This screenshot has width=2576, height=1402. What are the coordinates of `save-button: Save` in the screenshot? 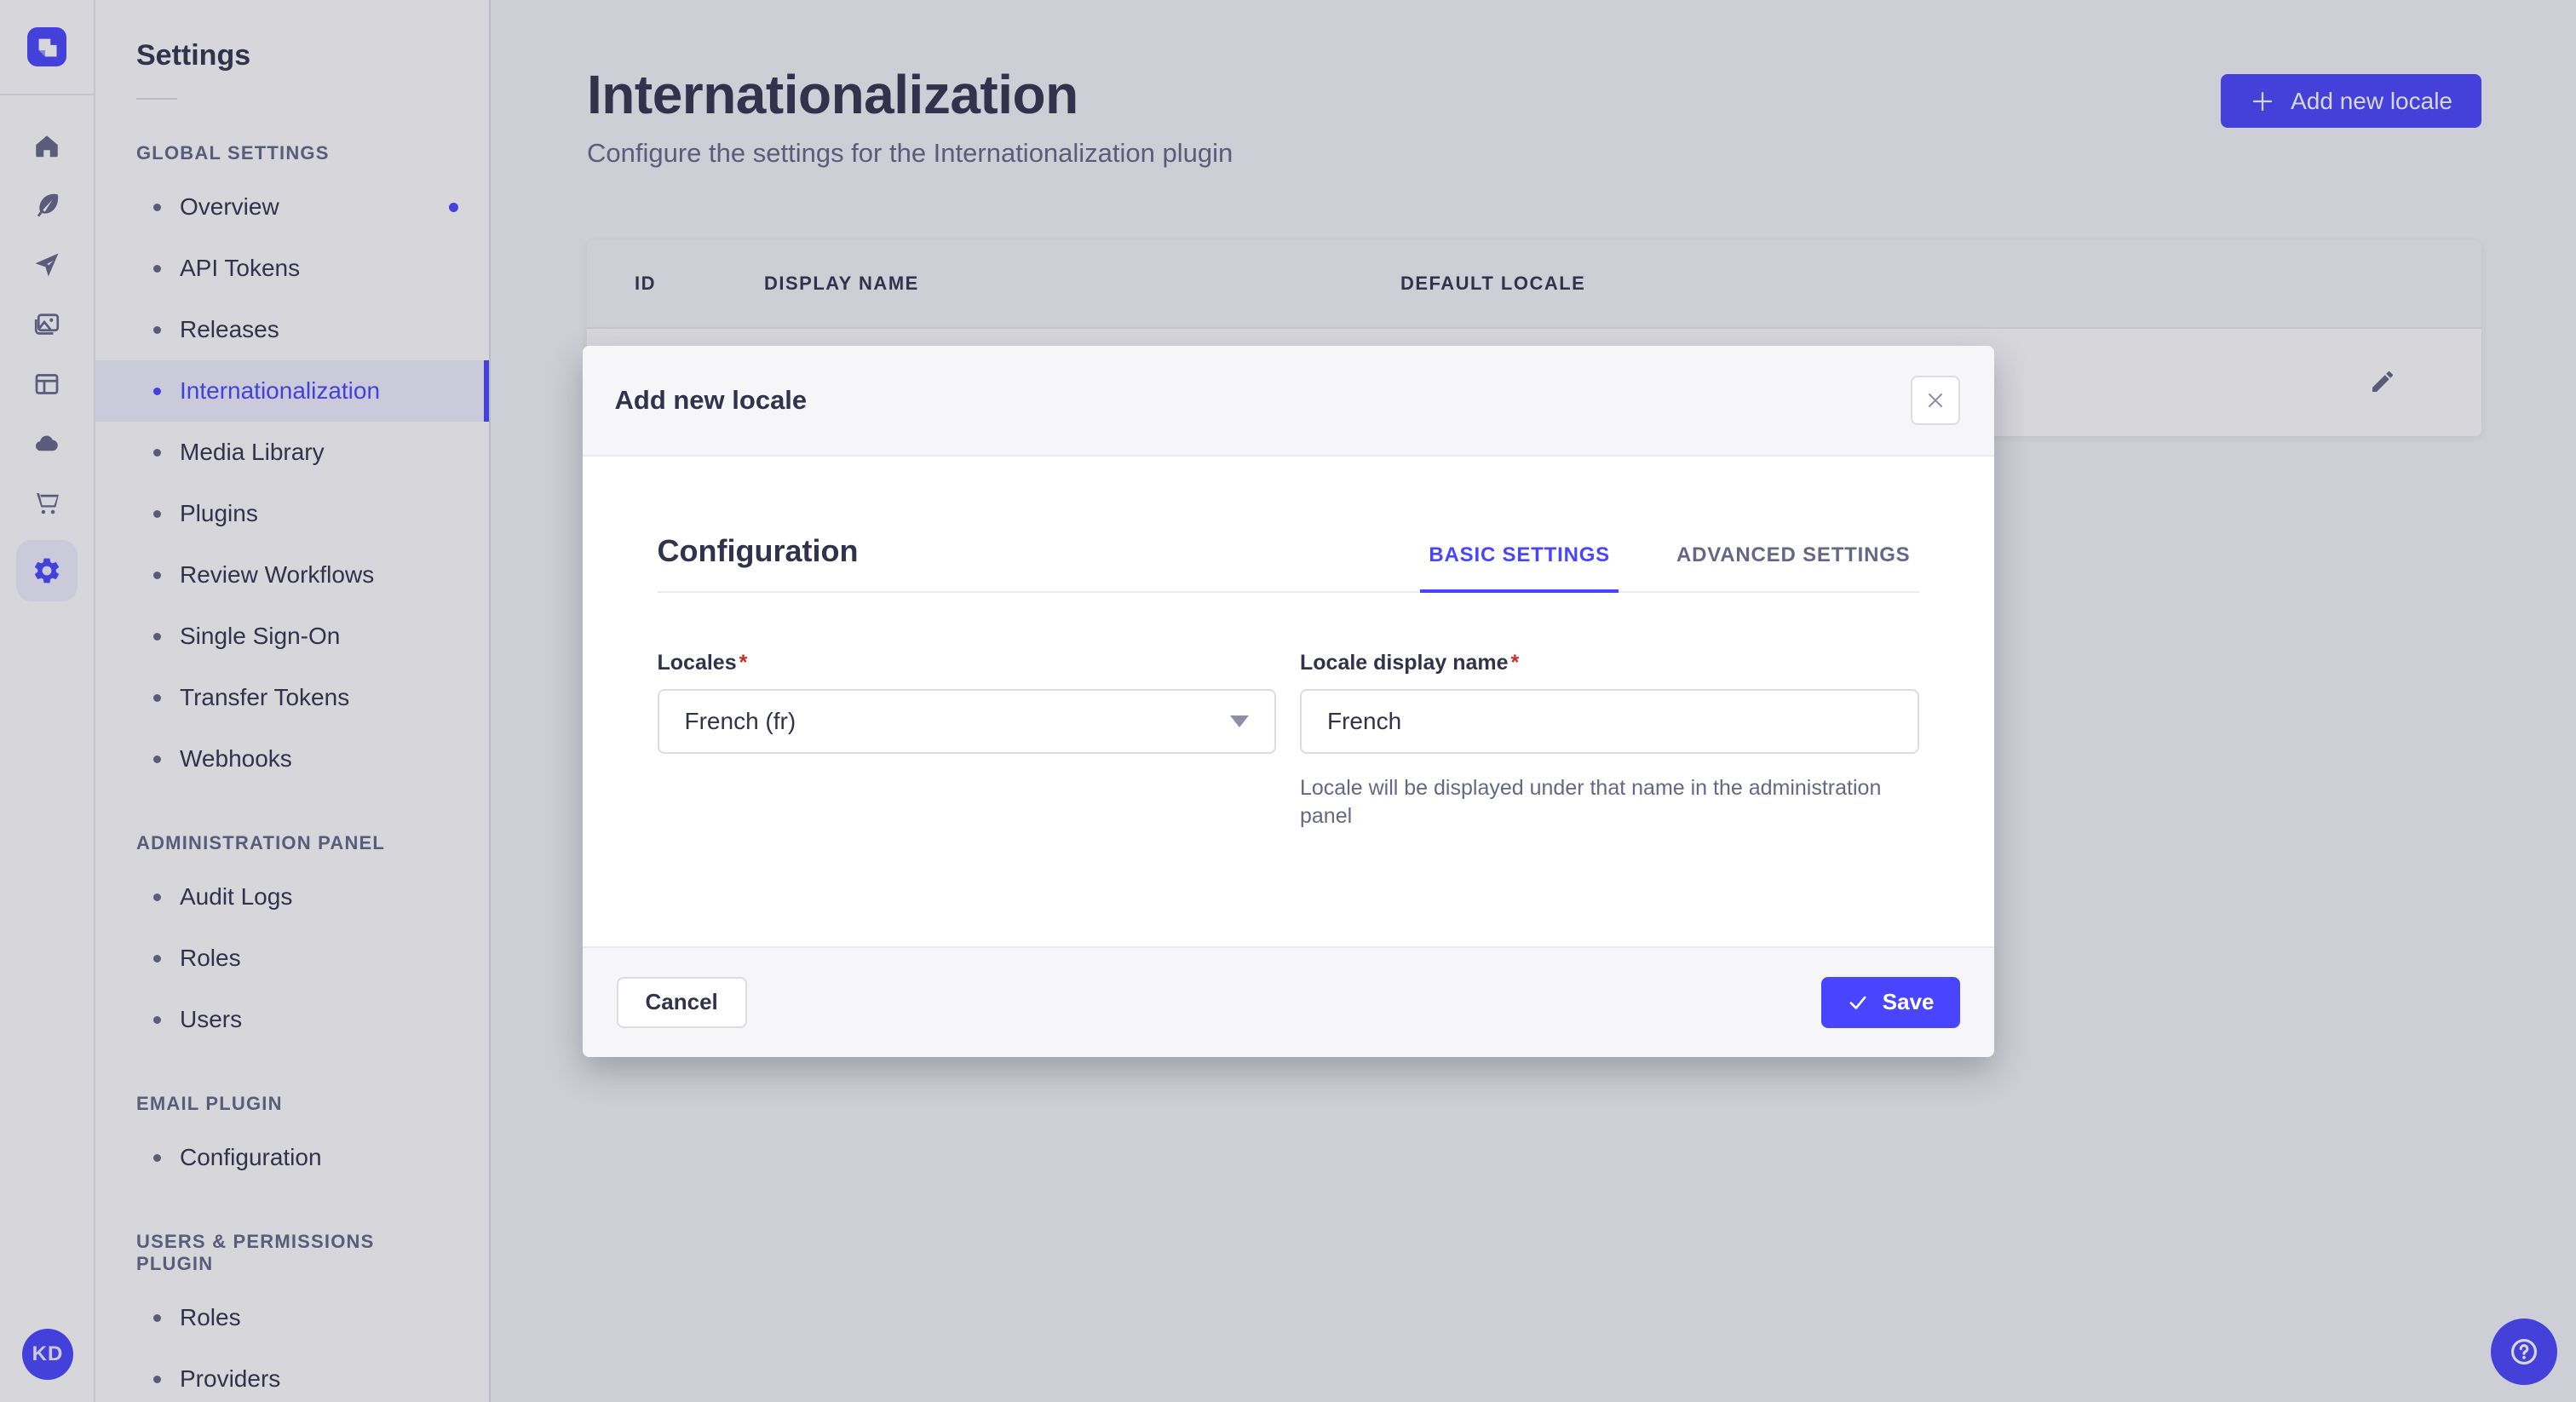 It's located at (1890, 1002).